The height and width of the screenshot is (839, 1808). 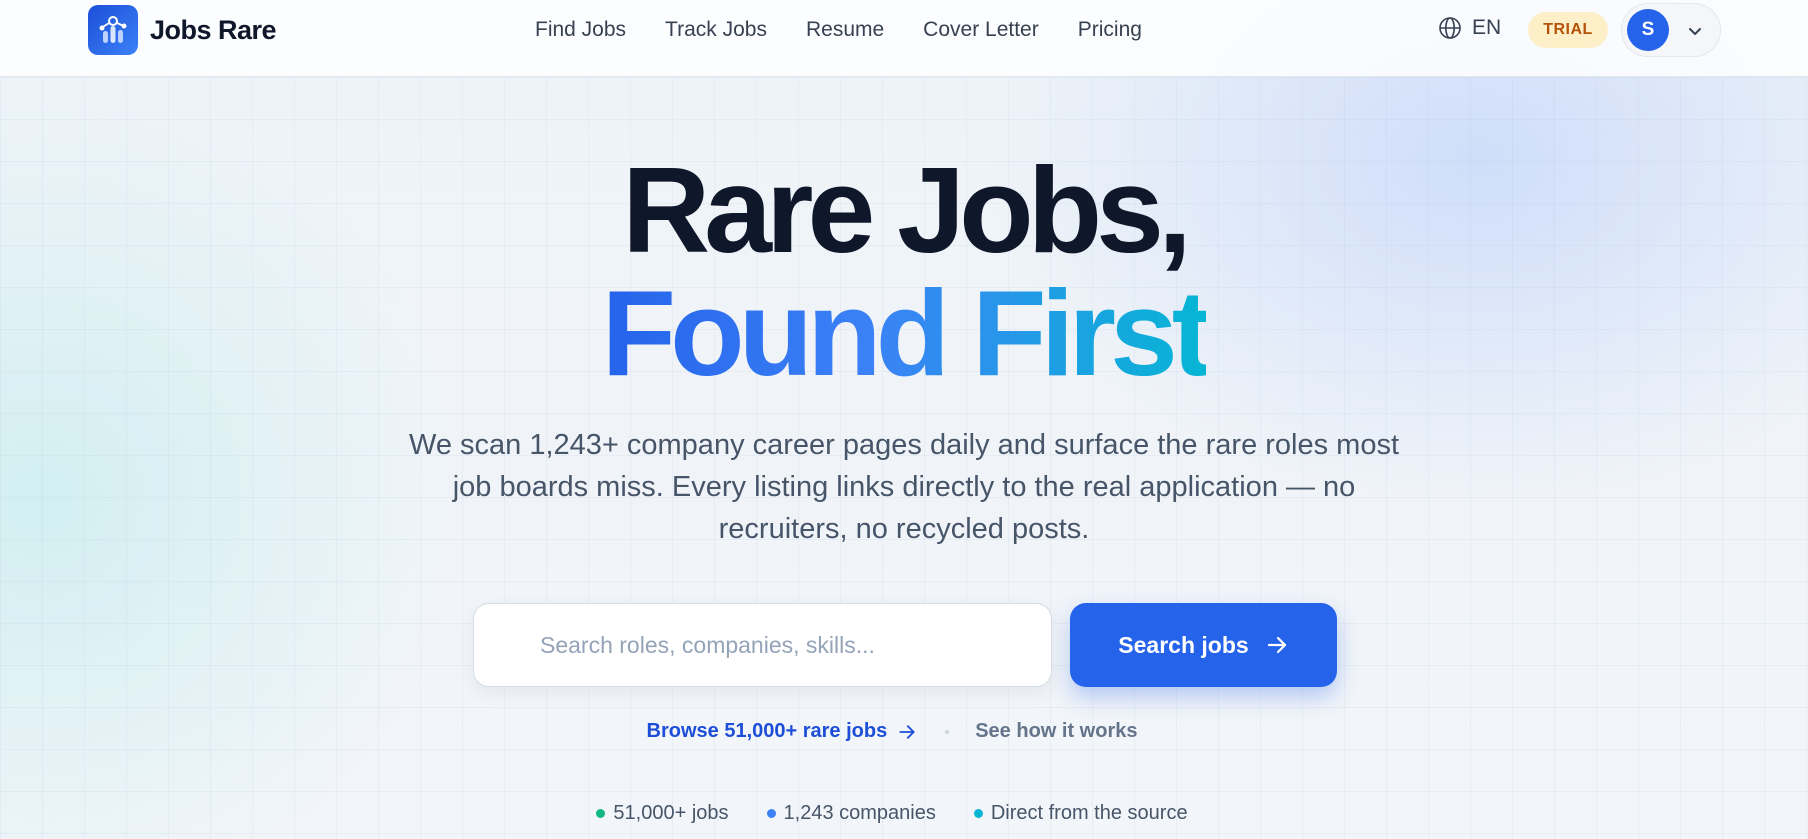 What do you see at coordinates (671, 813) in the screenshot?
I see `stat-label: 51,000+ jobs` at bounding box center [671, 813].